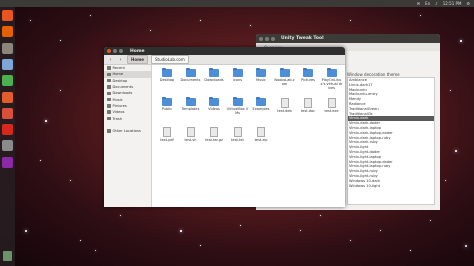 The width and height of the screenshot is (474, 266). Describe the element at coordinates (7, 97) in the screenshot. I see `presentation-icon` at that location.